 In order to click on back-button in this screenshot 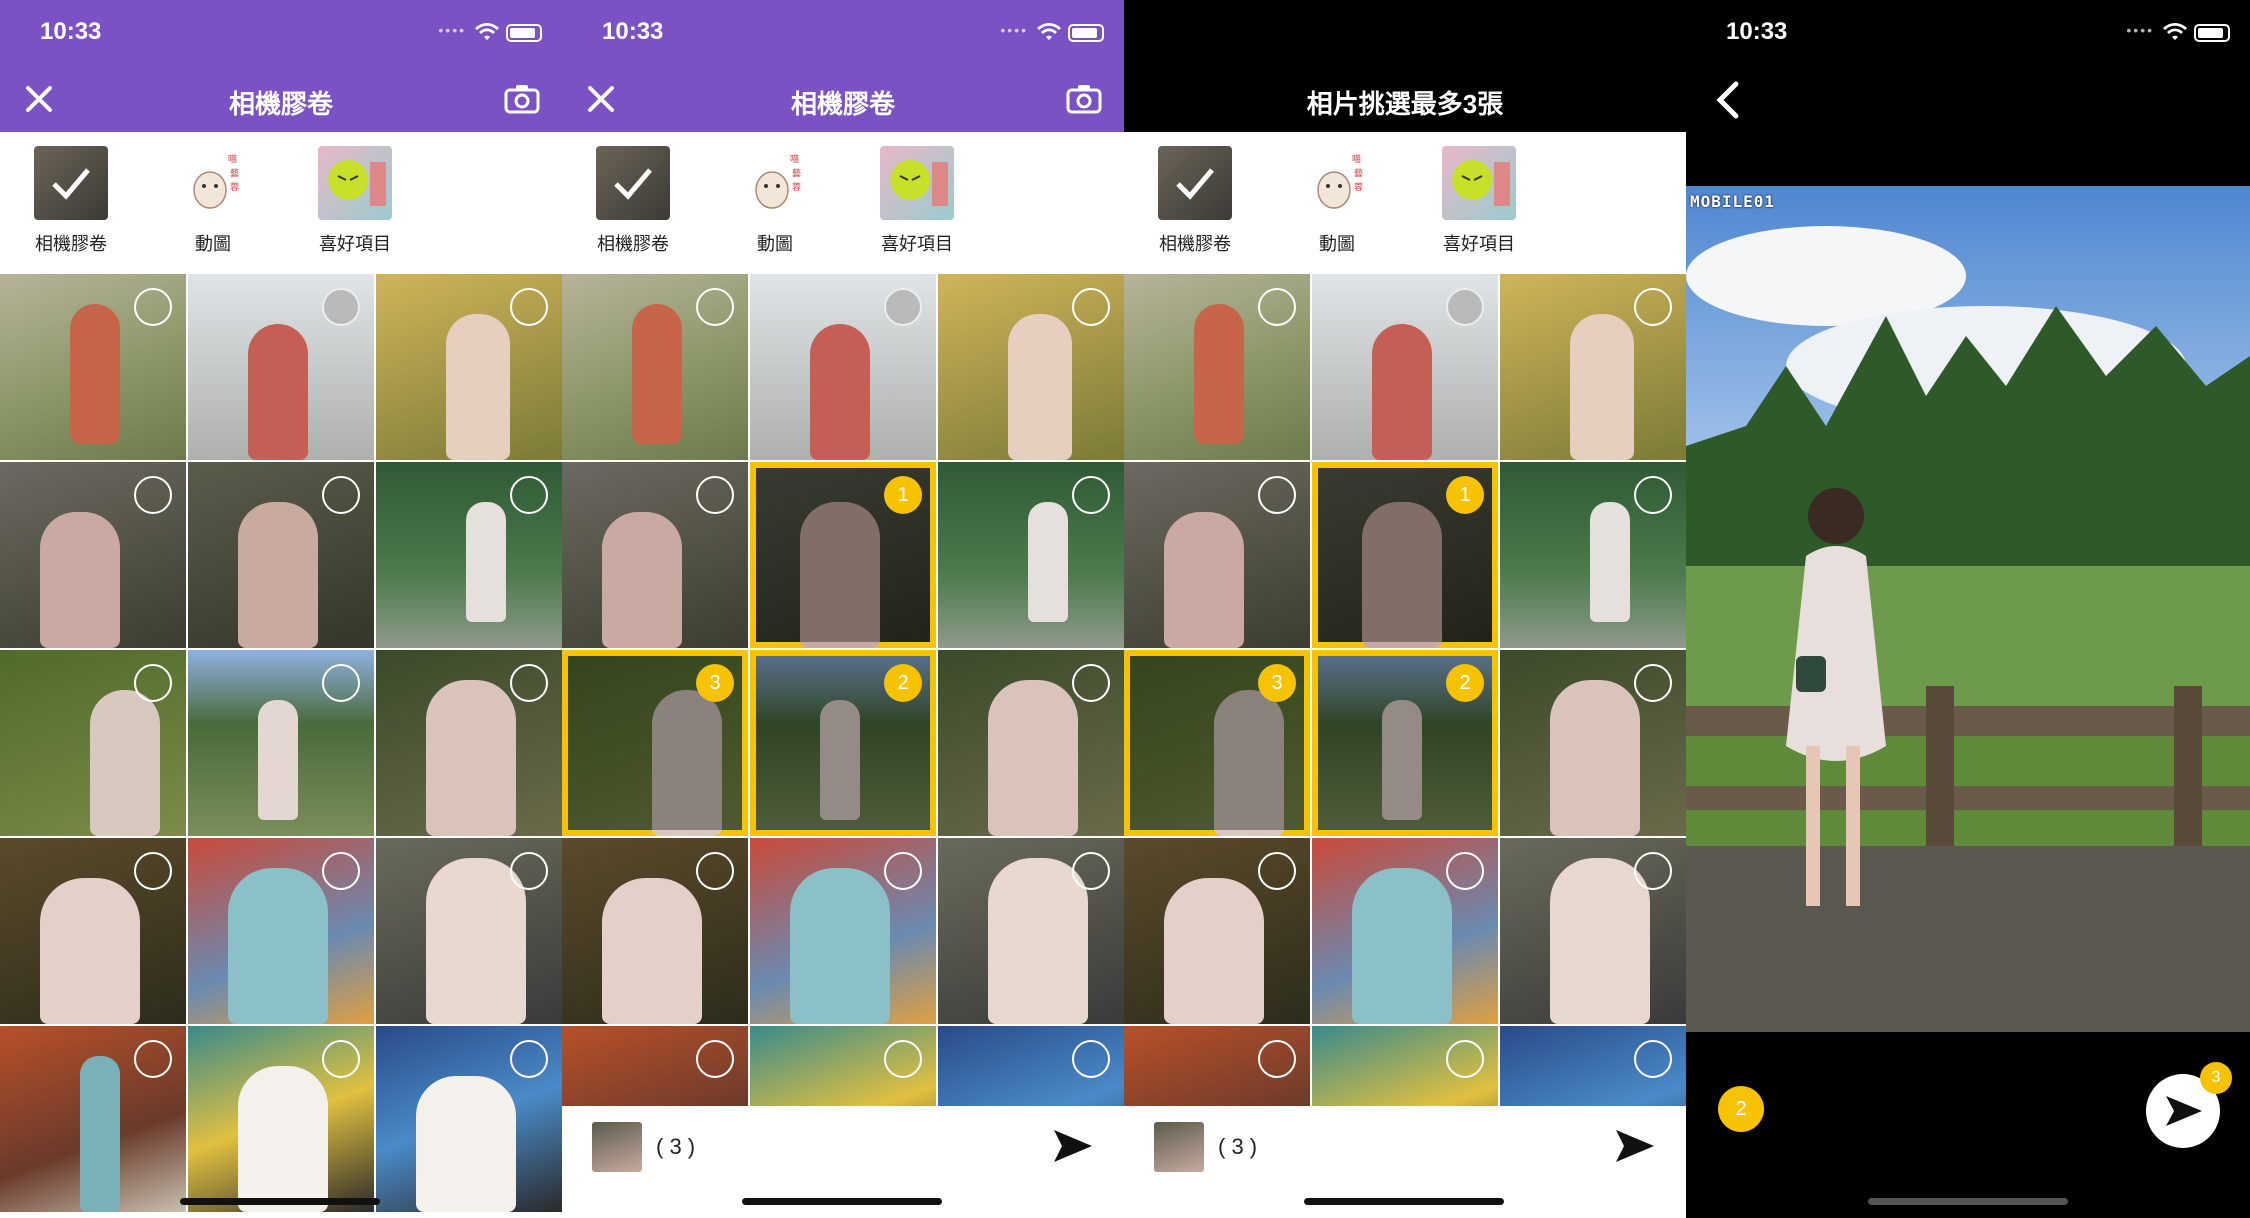, I will do `click(1727, 100)`.